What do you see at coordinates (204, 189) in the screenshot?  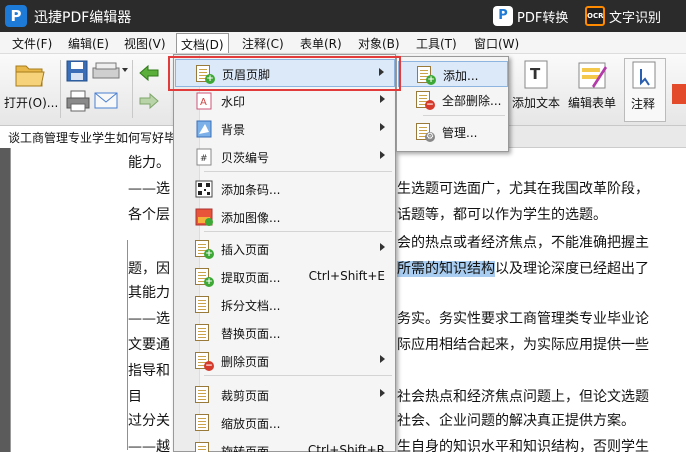 I see `barcode-icon` at bounding box center [204, 189].